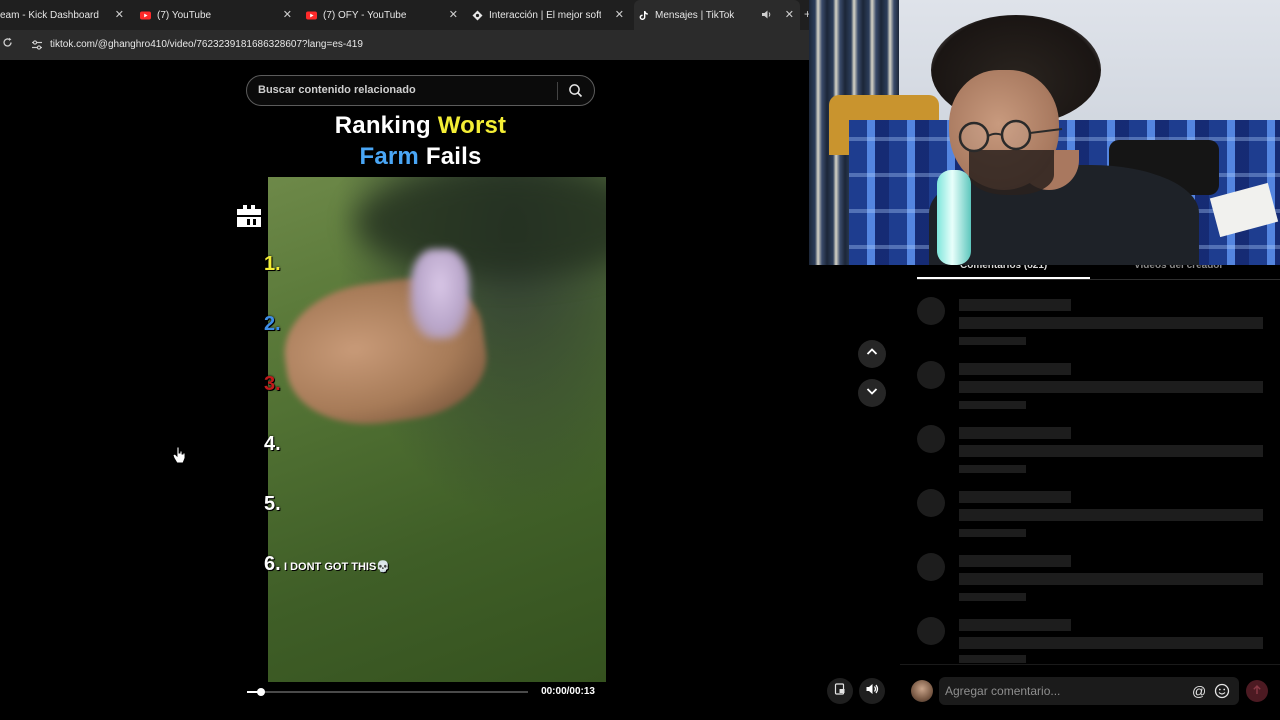 The width and height of the screenshot is (1280, 720). I want to click on picture-in-picture-button, so click(840, 691).